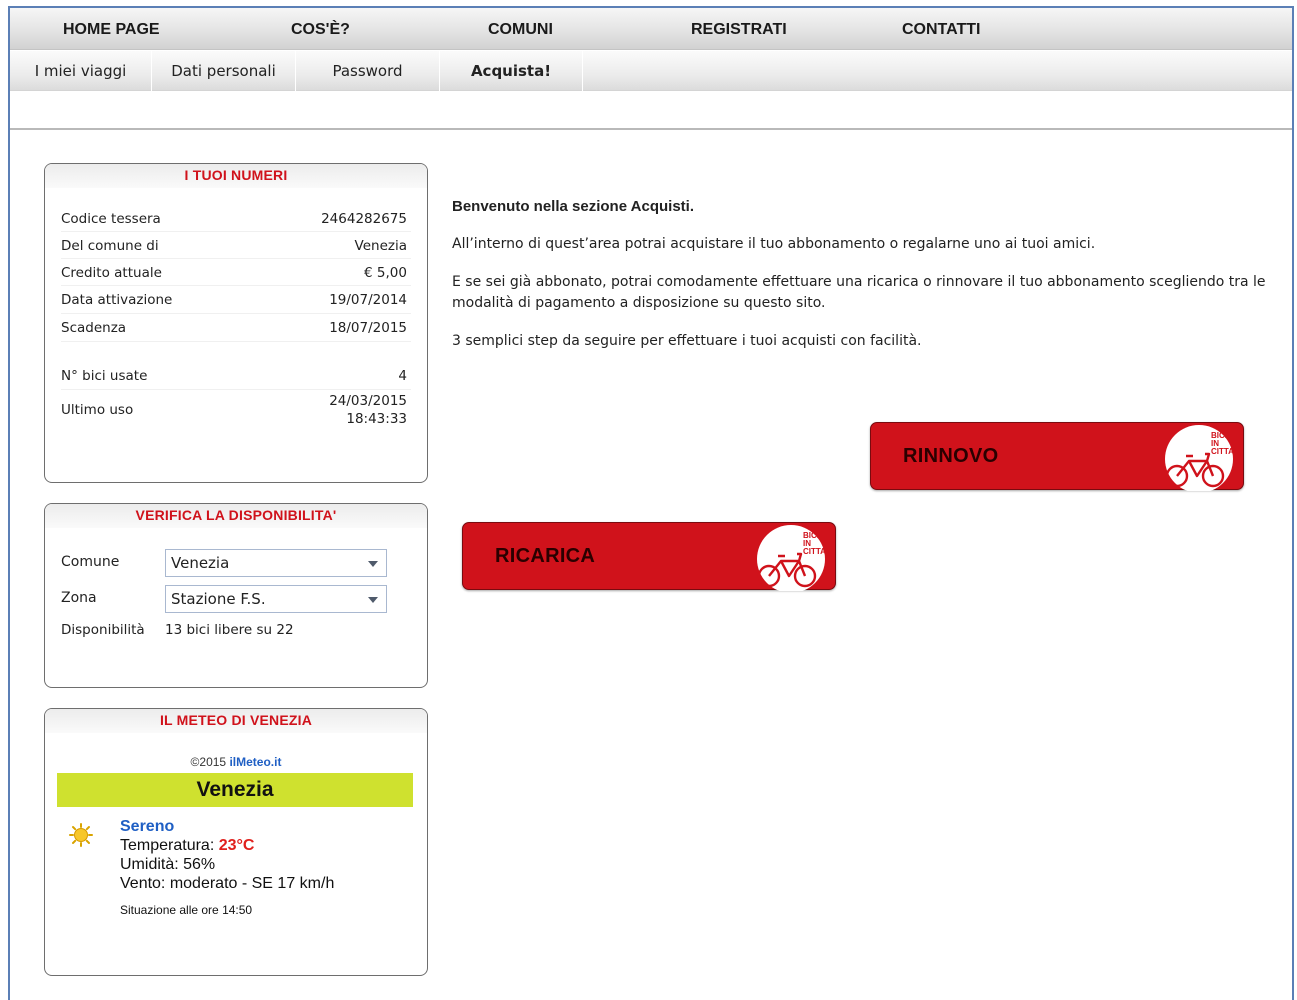  I want to click on rinnovo-label: RINNOVO, so click(951, 456).